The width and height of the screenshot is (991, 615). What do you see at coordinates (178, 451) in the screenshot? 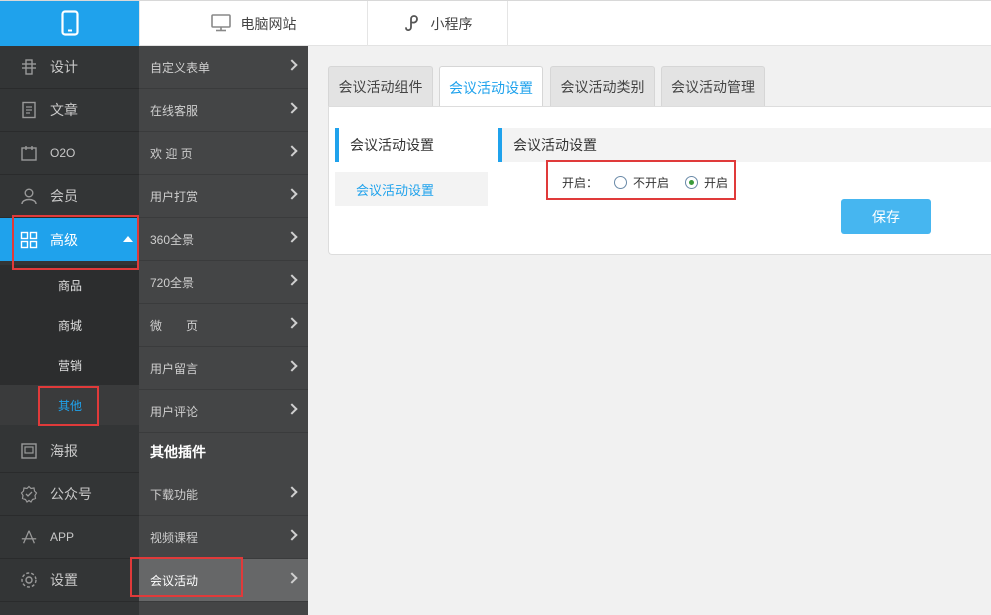
I see `plugin-section-title: 其他插件` at bounding box center [178, 451].